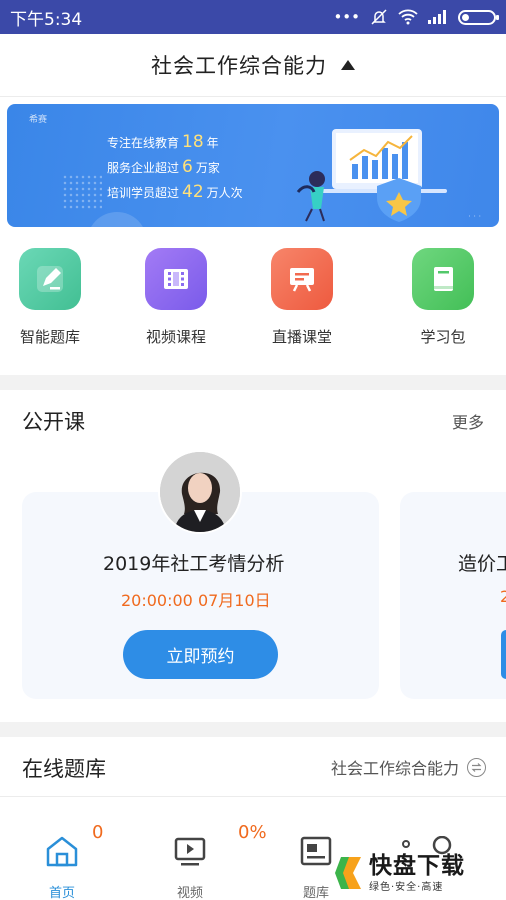  Describe the element at coordinates (408, 17) in the screenshot. I see `wifi-icon` at that location.